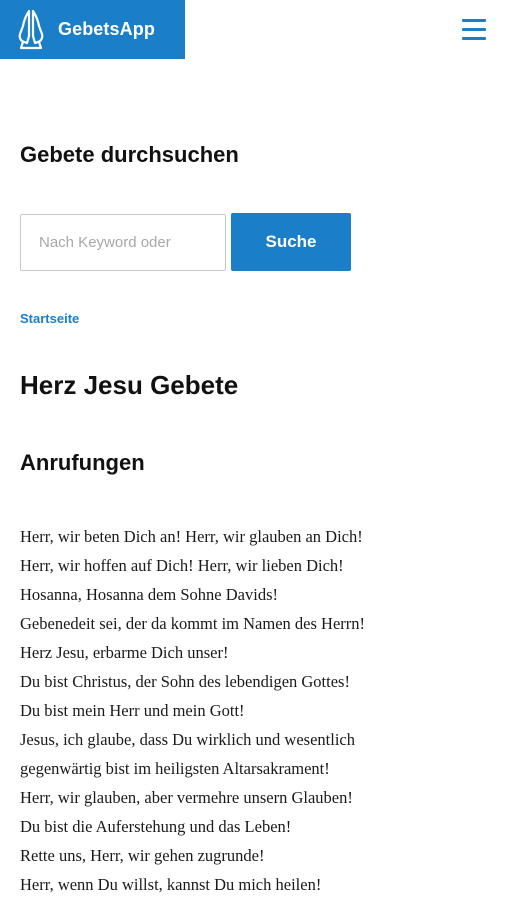 The width and height of the screenshot is (507, 900). Describe the element at coordinates (129, 154) in the screenshot. I see `search-heading: Gebete durchsuchen` at that location.